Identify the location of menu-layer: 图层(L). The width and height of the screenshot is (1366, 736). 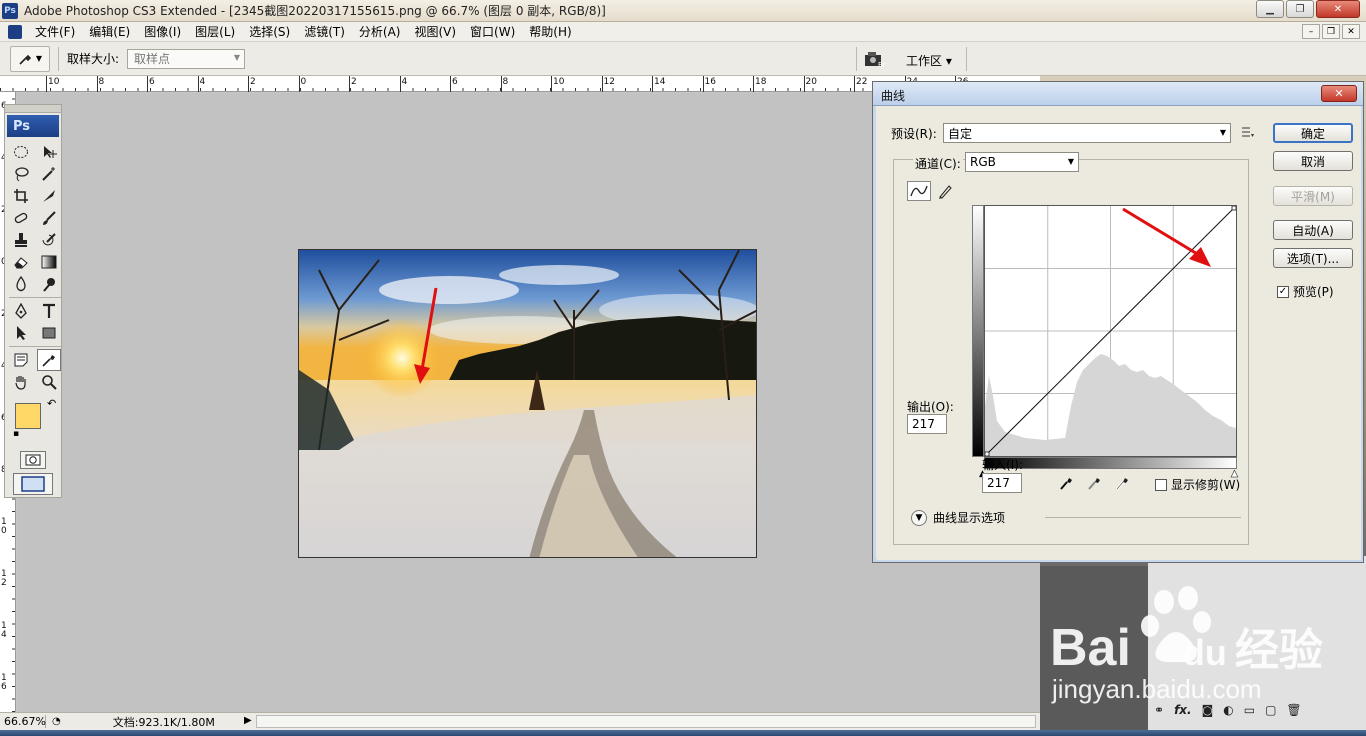
(215, 31).